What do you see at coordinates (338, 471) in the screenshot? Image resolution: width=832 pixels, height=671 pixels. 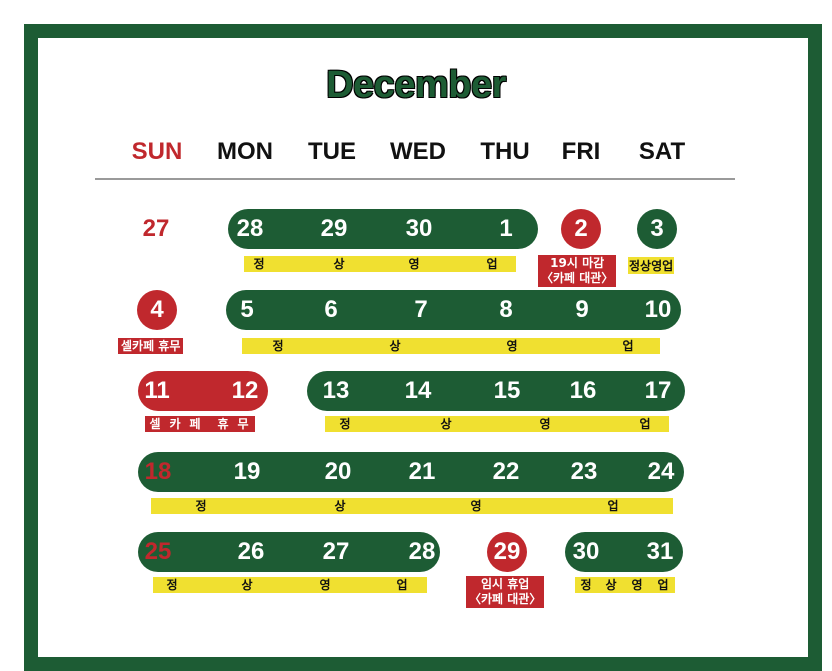 I see `day-20: 20` at bounding box center [338, 471].